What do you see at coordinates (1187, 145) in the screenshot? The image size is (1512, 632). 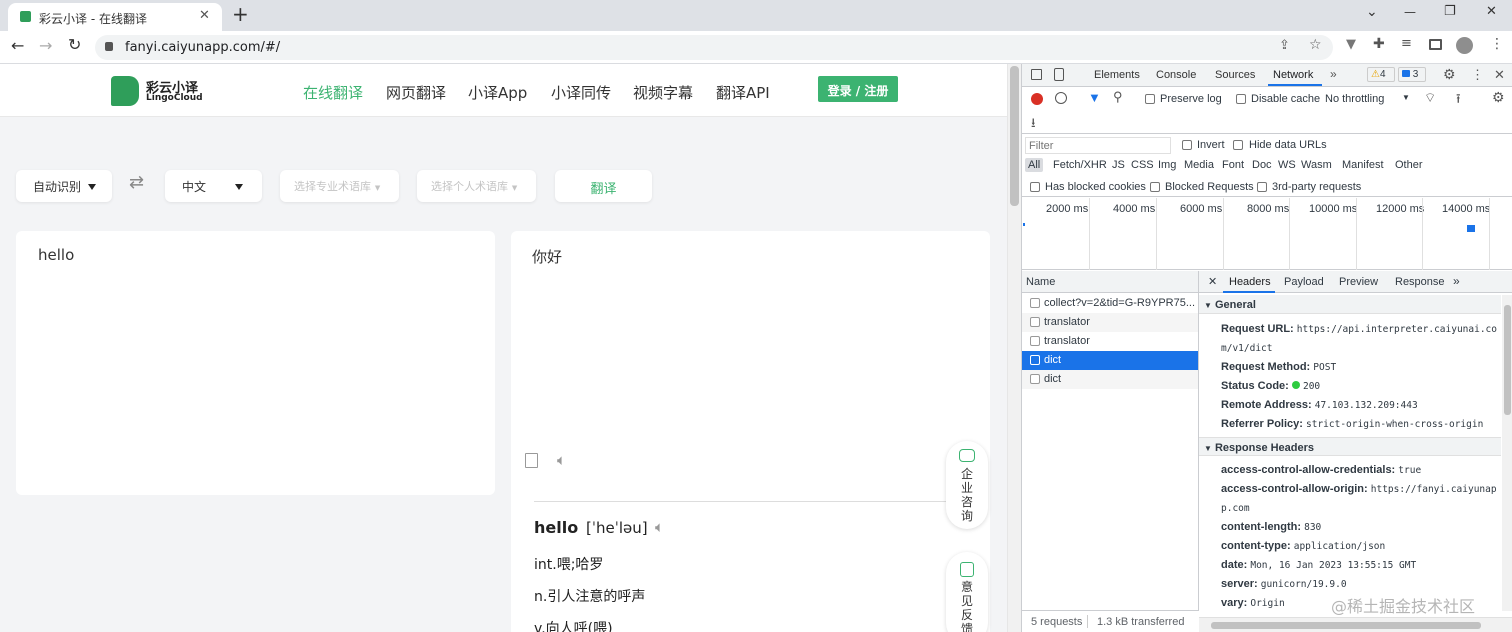 I see `invert-checkbox` at bounding box center [1187, 145].